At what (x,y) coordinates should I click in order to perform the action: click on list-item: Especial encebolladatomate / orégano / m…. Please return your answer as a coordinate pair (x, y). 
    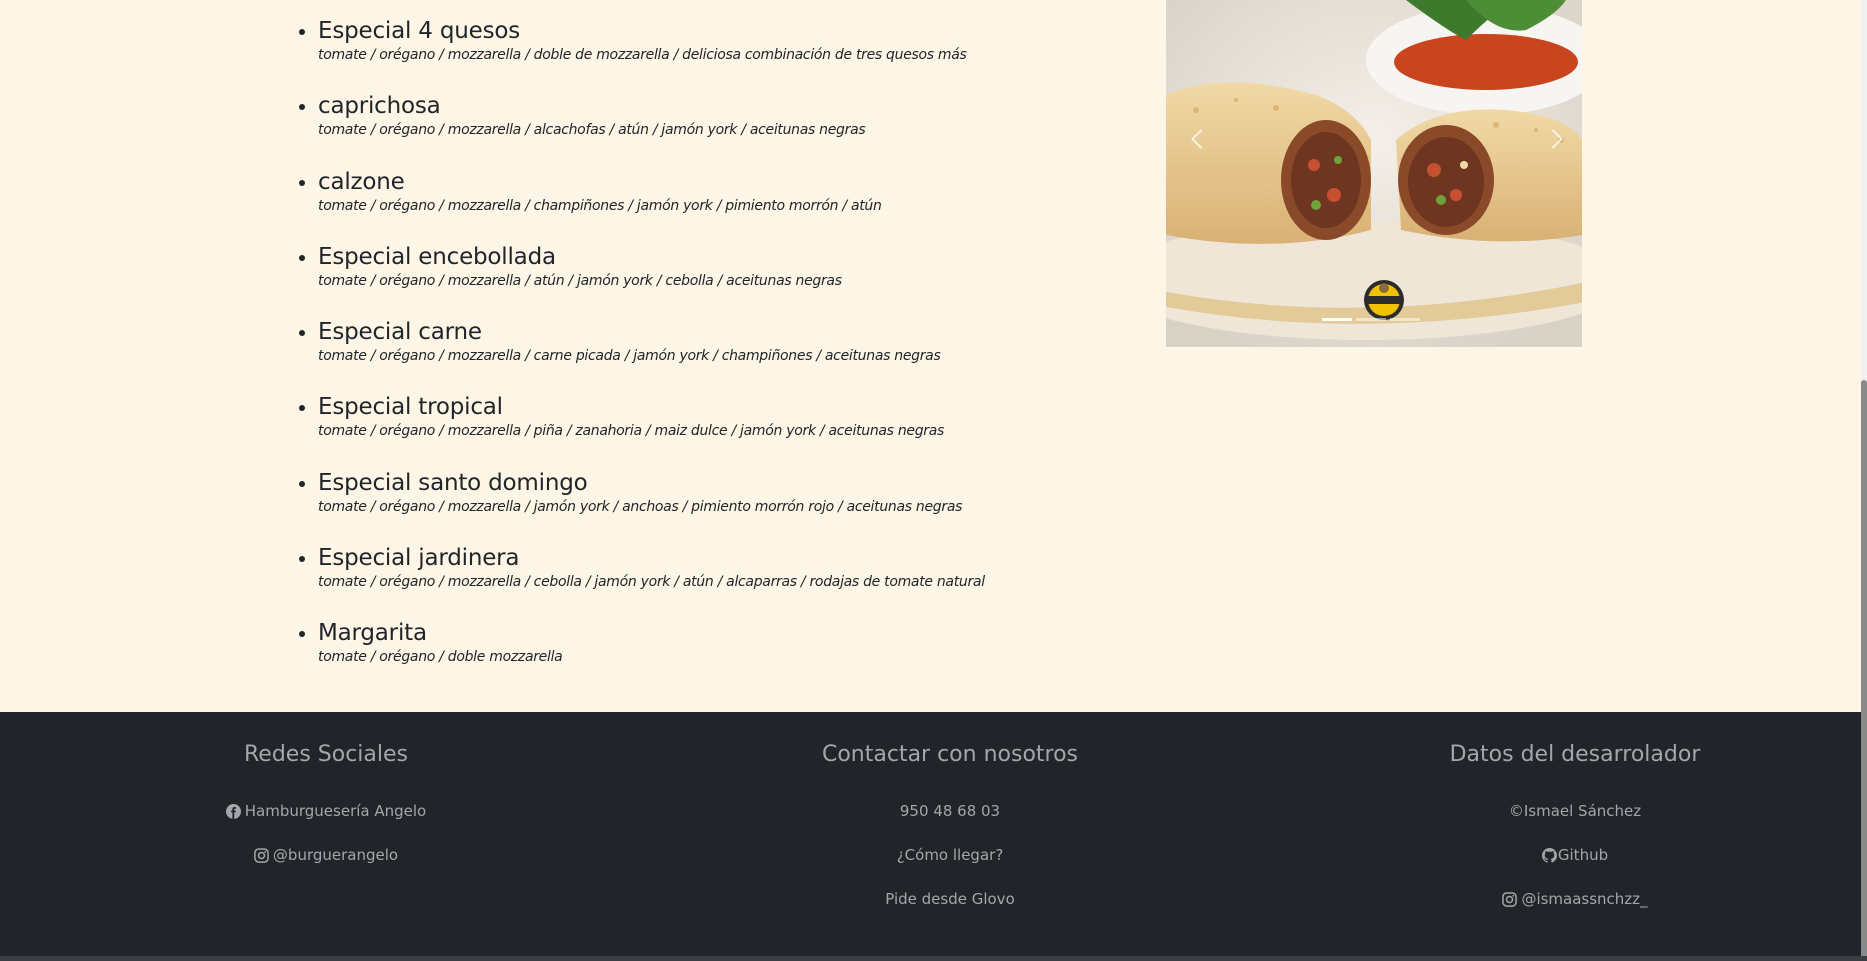
    Looking at the image, I should click on (651, 271).